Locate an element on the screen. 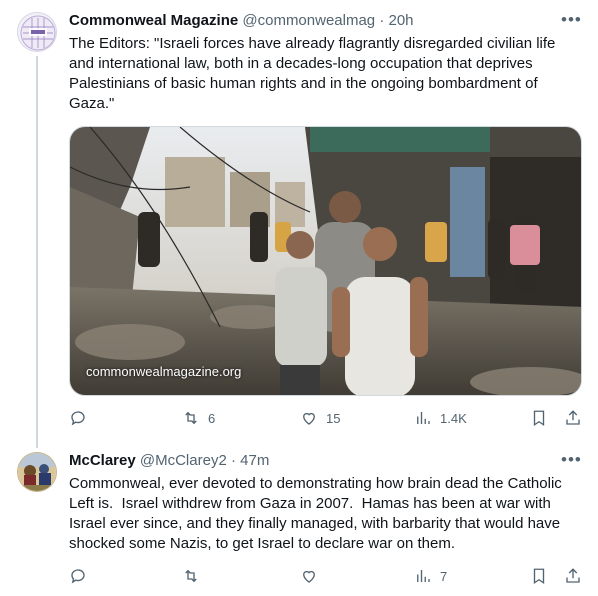 The width and height of the screenshot is (598, 596). timestamp: 20h is located at coordinates (401, 20).